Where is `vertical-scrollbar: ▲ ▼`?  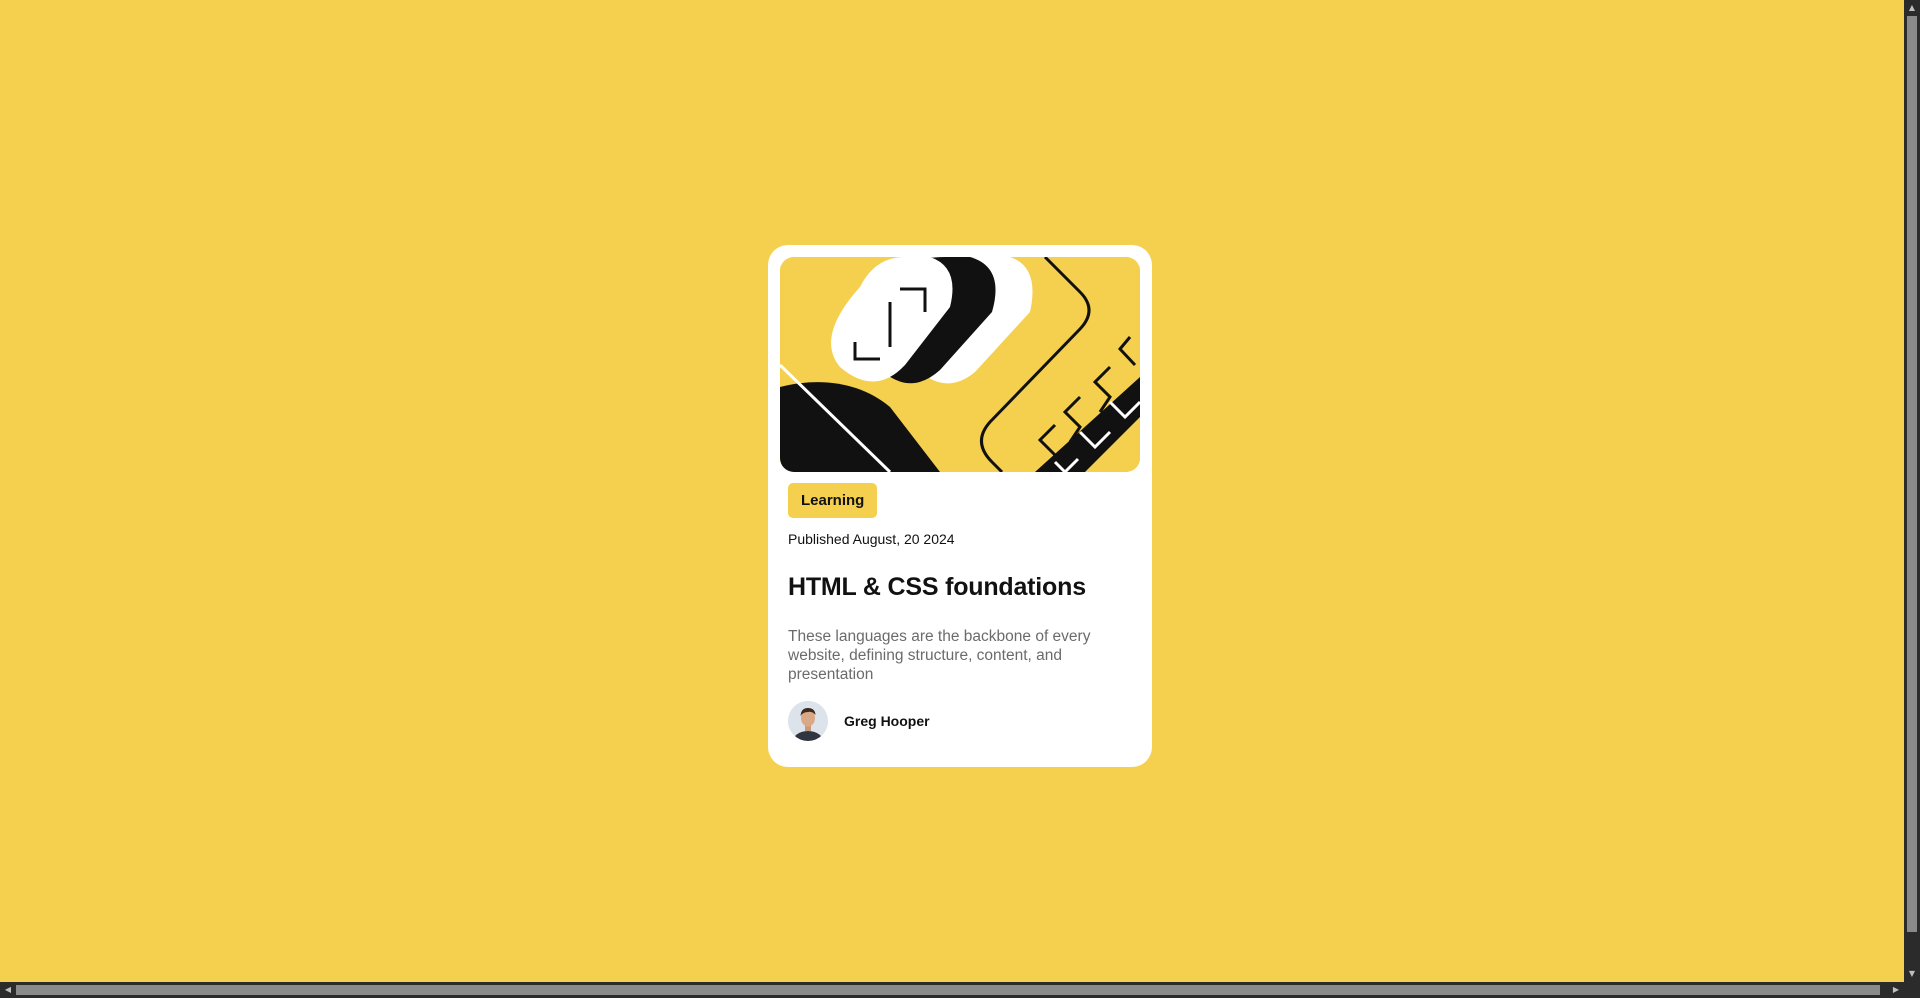
vertical-scrollbar: ▲ ▼ is located at coordinates (1912, 491).